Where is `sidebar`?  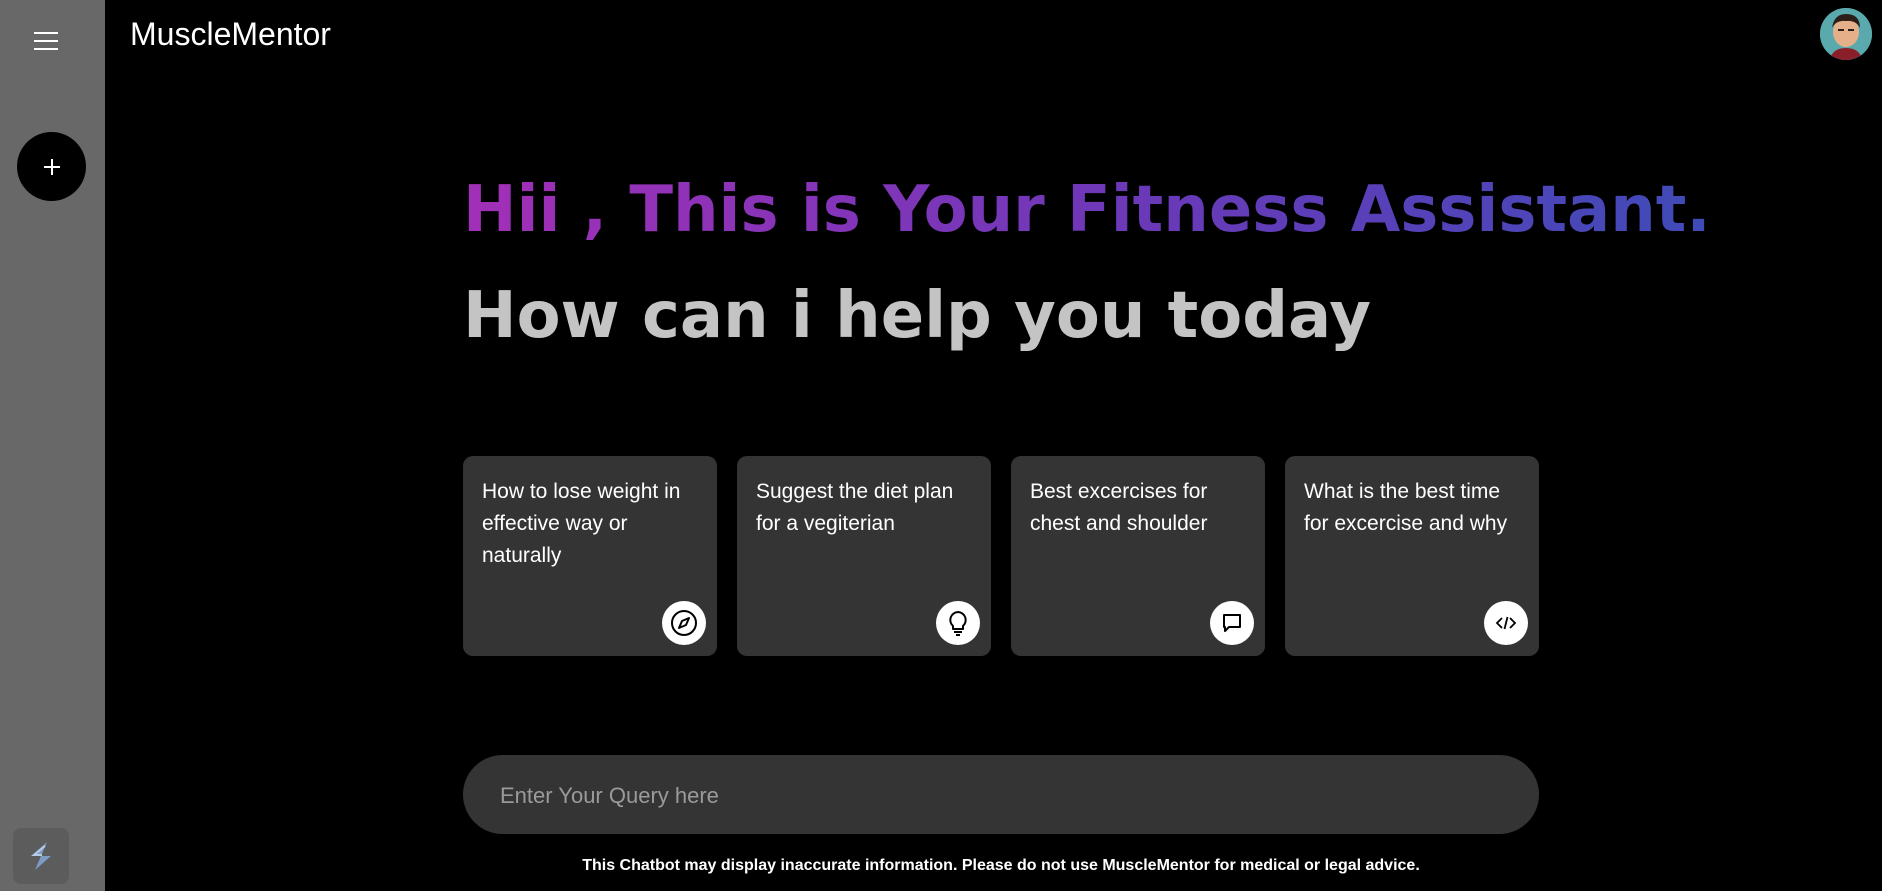
sidebar is located at coordinates (52, 445).